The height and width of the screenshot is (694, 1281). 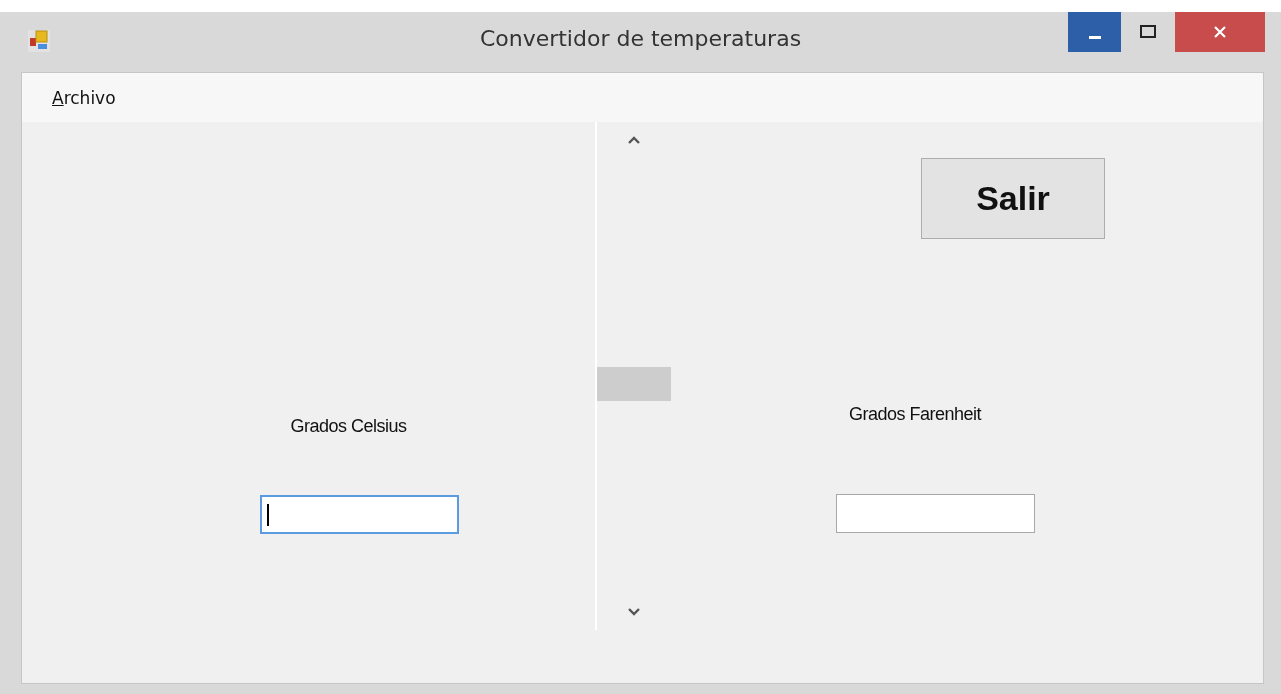 What do you see at coordinates (84, 97) in the screenshot?
I see `menu-item: Archivo` at bounding box center [84, 97].